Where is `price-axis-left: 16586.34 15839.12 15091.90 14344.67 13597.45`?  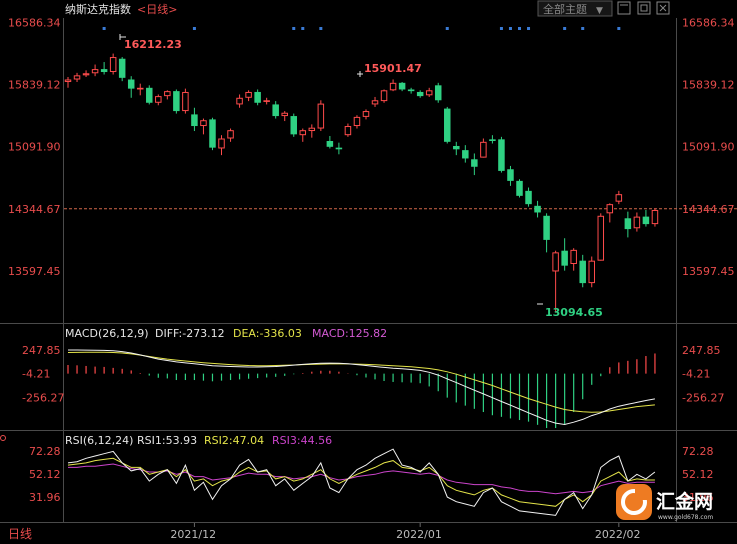 price-axis-left: 16586.34 15839.12 15091.90 14344.67 13597.45 is located at coordinates (34, 146).